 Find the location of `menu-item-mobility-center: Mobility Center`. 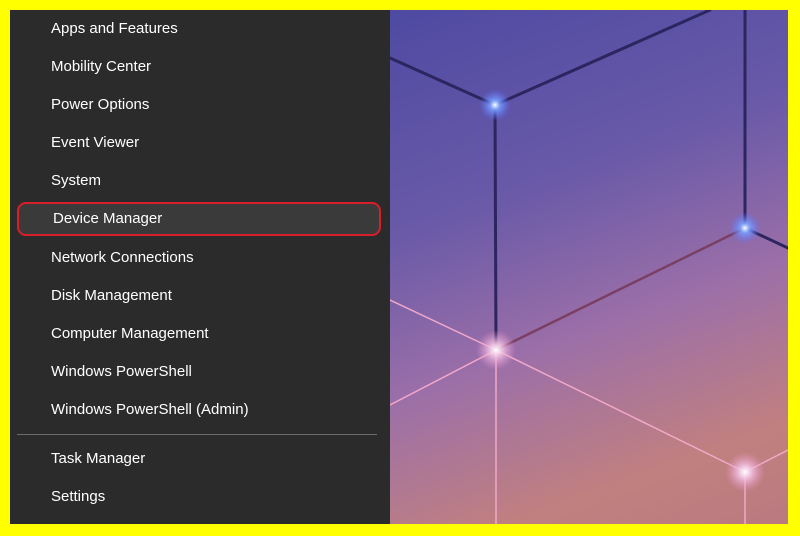

menu-item-mobility-center: Mobility Center is located at coordinates (200, 67).